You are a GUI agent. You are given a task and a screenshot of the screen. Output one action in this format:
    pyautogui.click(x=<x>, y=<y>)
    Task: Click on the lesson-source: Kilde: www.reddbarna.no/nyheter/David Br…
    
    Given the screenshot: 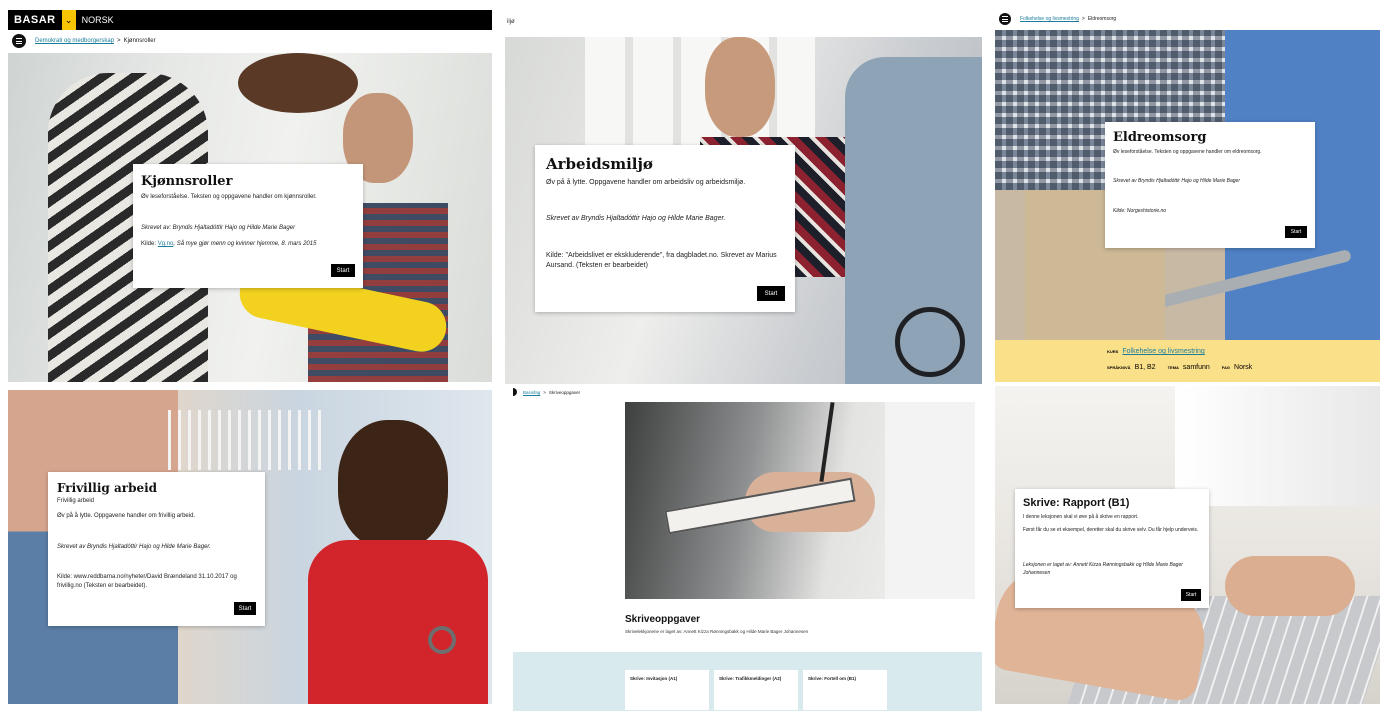 What is the action you would take?
    pyautogui.click(x=147, y=581)
    